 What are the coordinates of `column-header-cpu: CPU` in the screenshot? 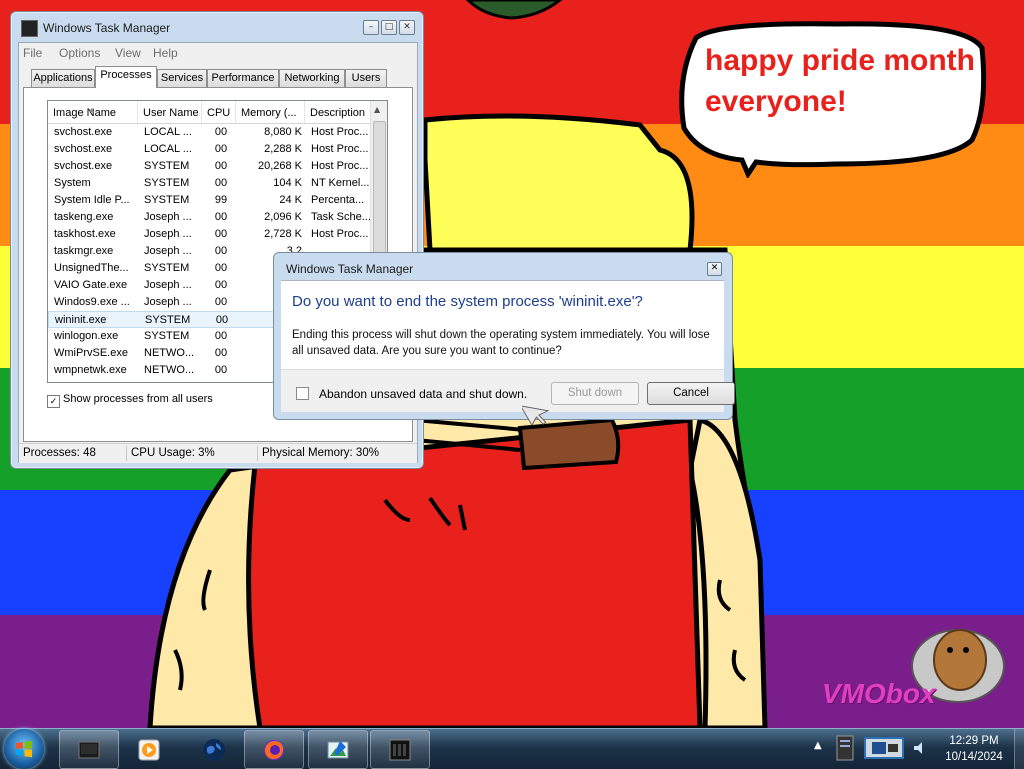 It's located at (219, 112).